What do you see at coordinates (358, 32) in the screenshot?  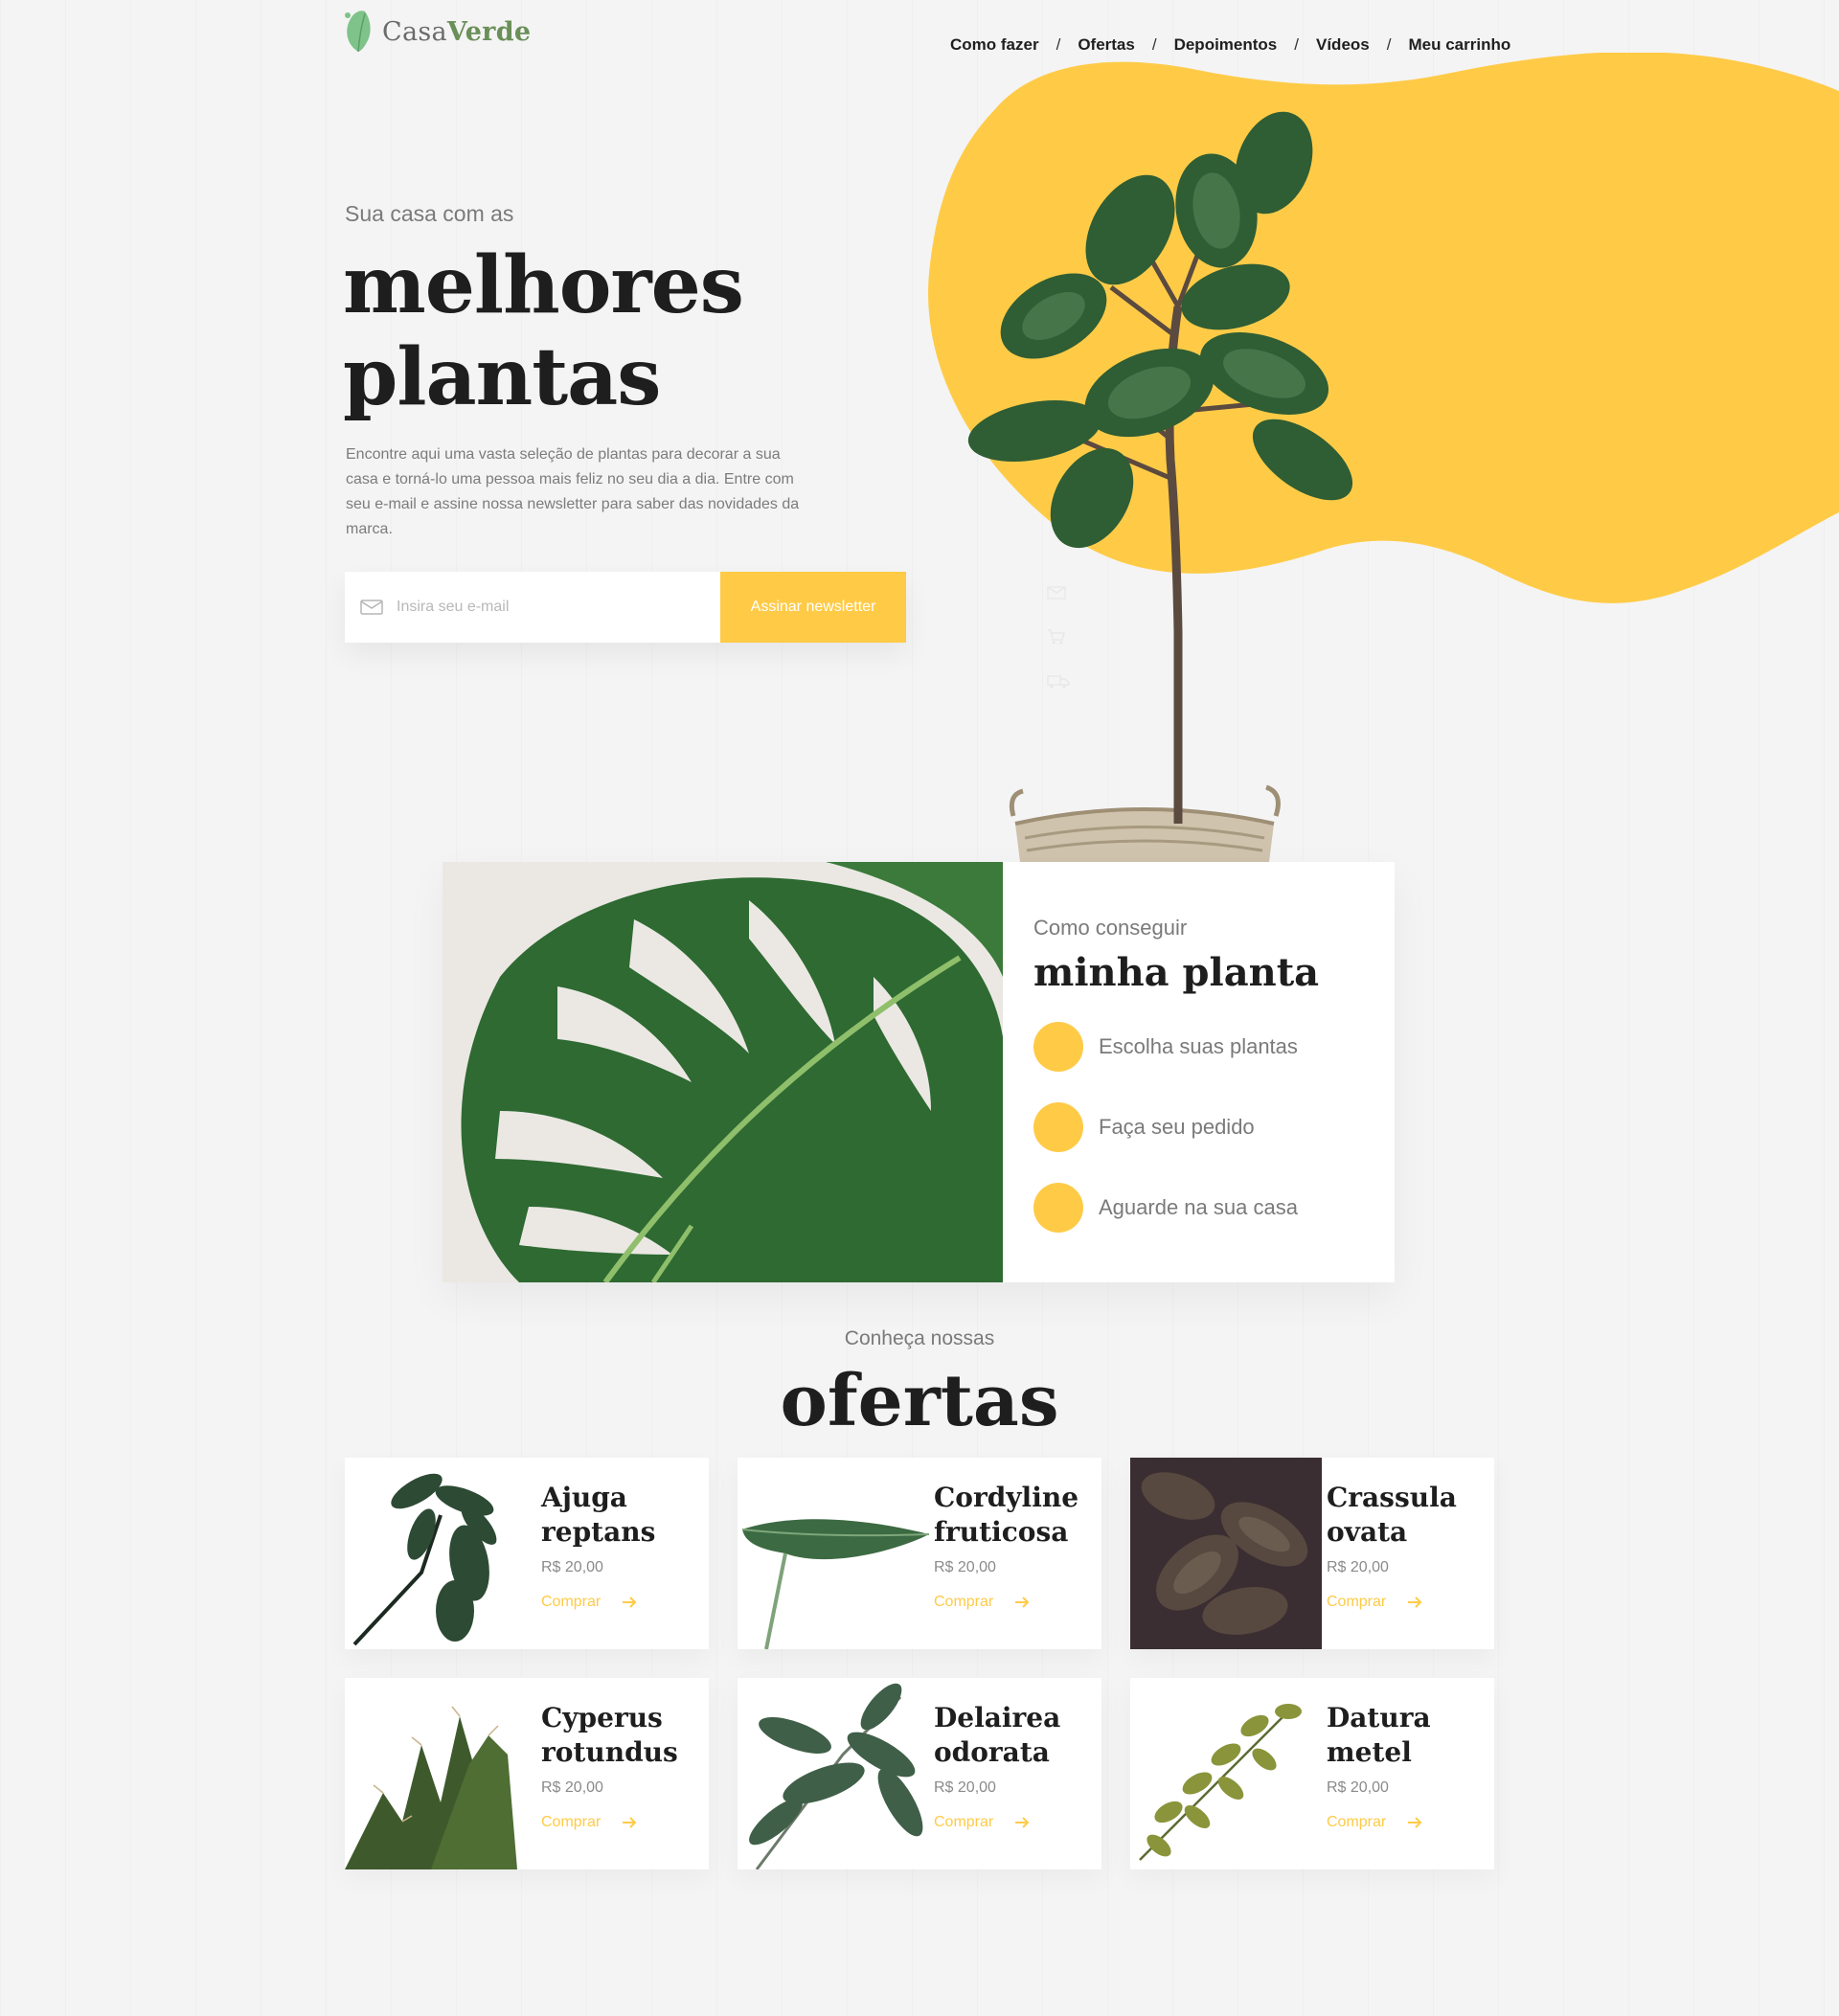 I see `leaf-logo-icon` at bounding box center [358, 32].